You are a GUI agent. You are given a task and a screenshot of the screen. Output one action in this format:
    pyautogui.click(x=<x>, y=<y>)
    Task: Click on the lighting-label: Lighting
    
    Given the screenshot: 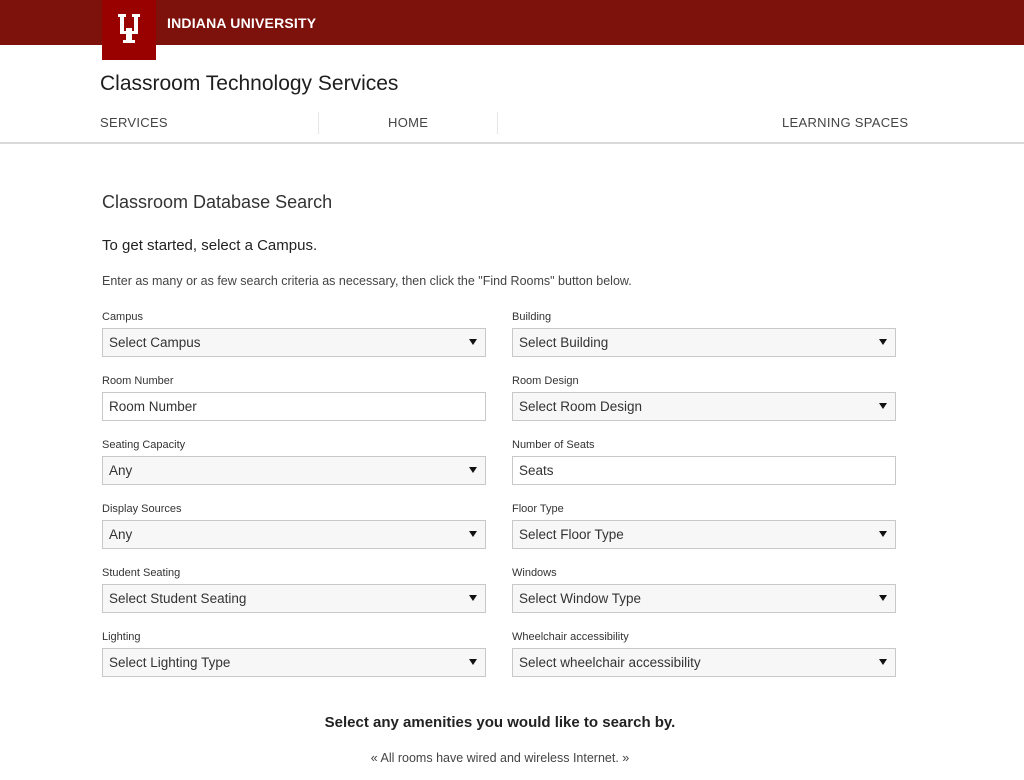 What is the action you would take?
    pyautogui.click(x=121, y=637)
    